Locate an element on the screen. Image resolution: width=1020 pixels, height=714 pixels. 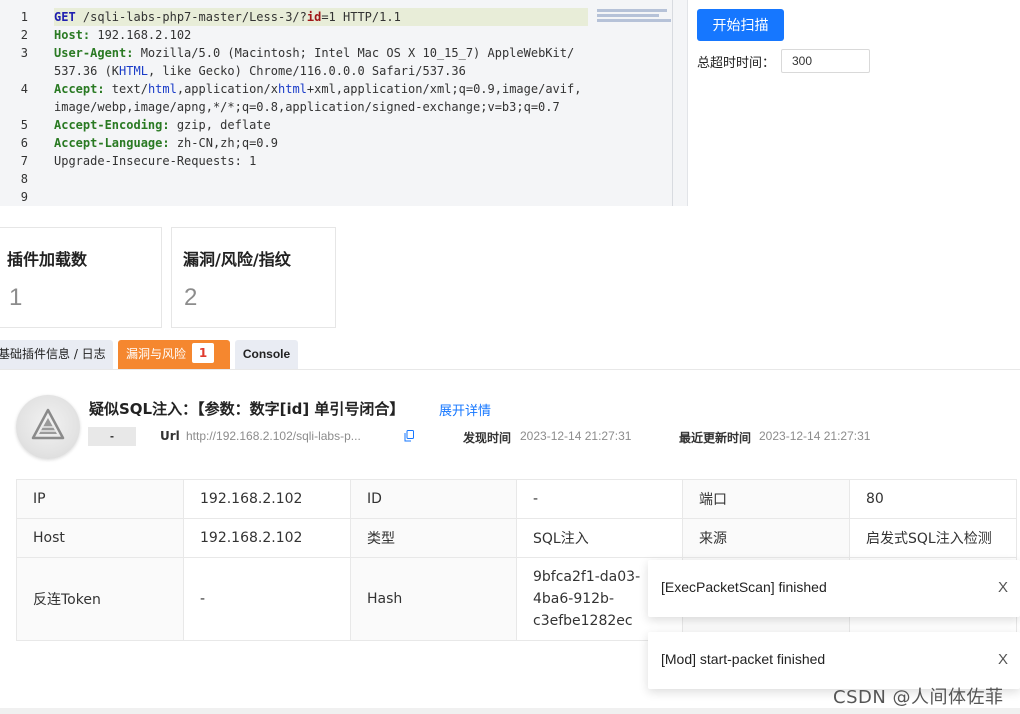
vuln-level-badge: - is located at coordinates (112, 436).